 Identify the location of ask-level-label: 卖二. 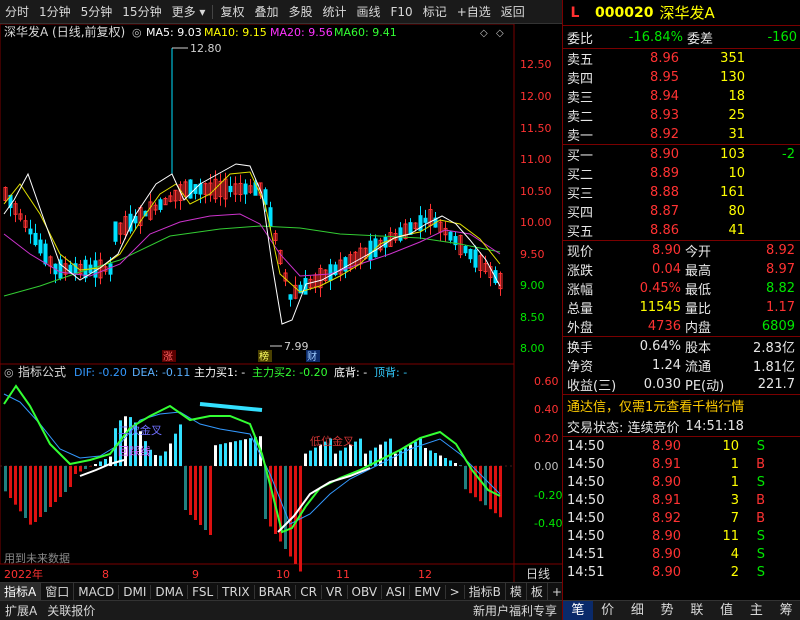
(580, 117).